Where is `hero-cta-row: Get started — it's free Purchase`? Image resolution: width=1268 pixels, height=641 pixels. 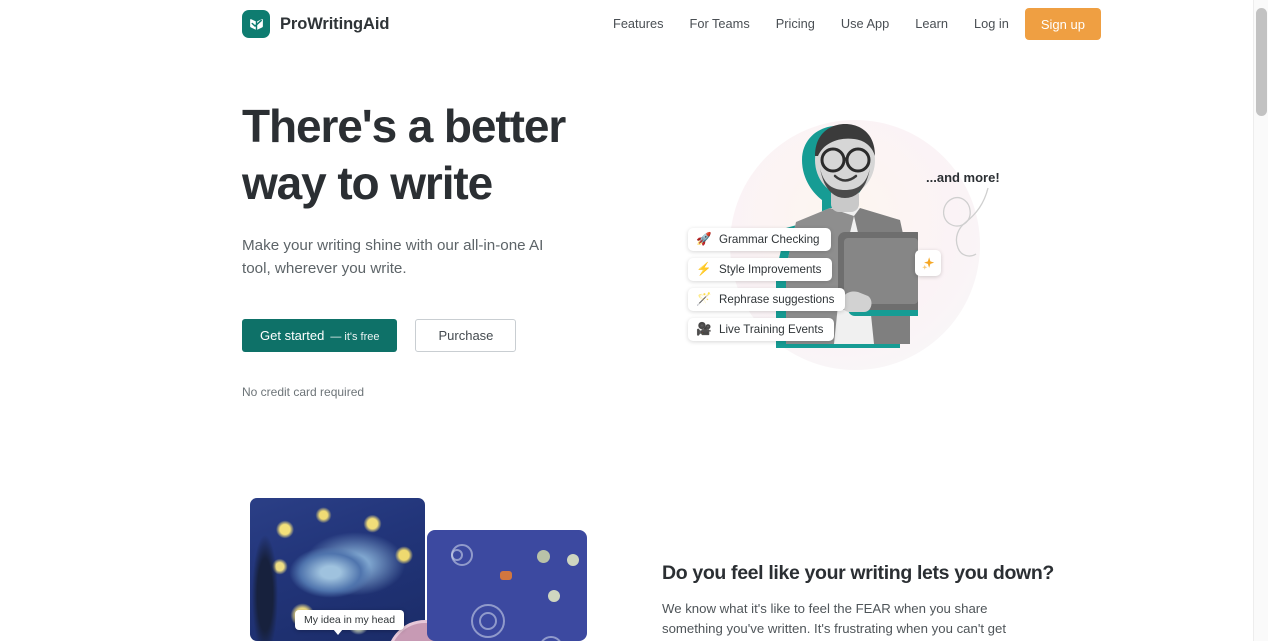 hero-cta-row: Get started — it's free Purchase is located at coordinates (442, 335).